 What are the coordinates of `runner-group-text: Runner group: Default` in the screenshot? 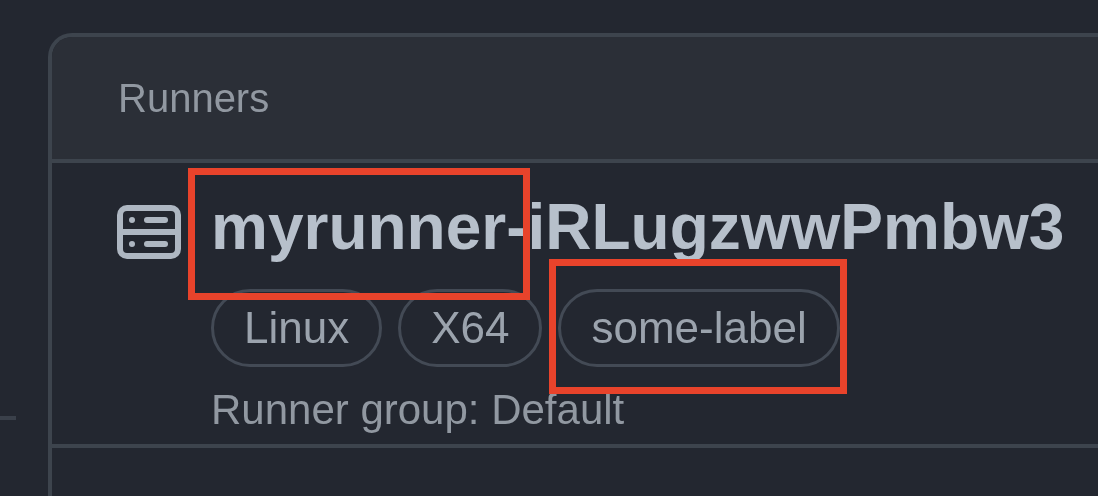 It's located at (418, 410).